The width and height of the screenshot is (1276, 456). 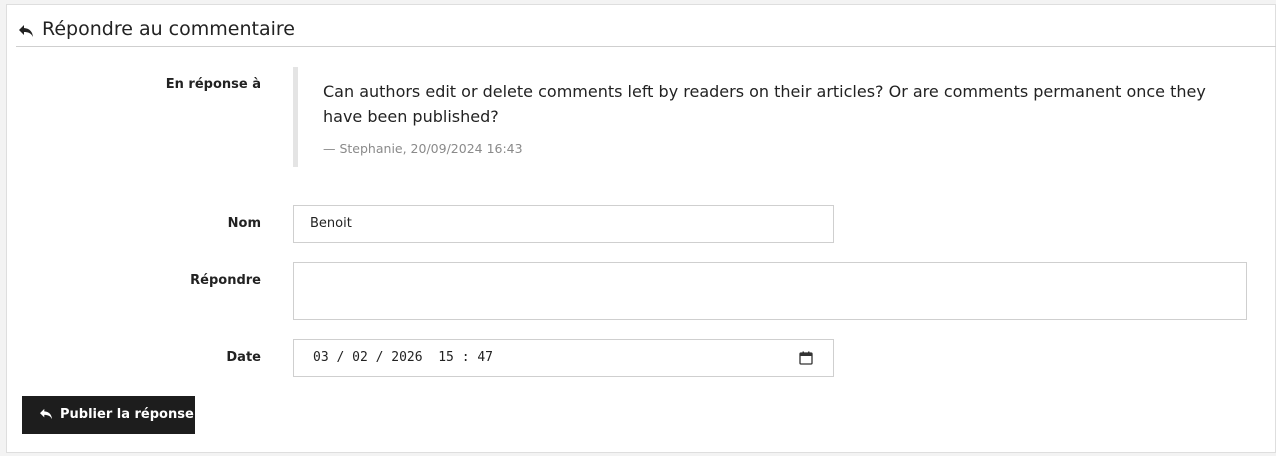 What do you see at coordinates (646, 31) in the screenshot?
I see `panel-header: Répondre au commentaire` at bounding box center [646, 31].